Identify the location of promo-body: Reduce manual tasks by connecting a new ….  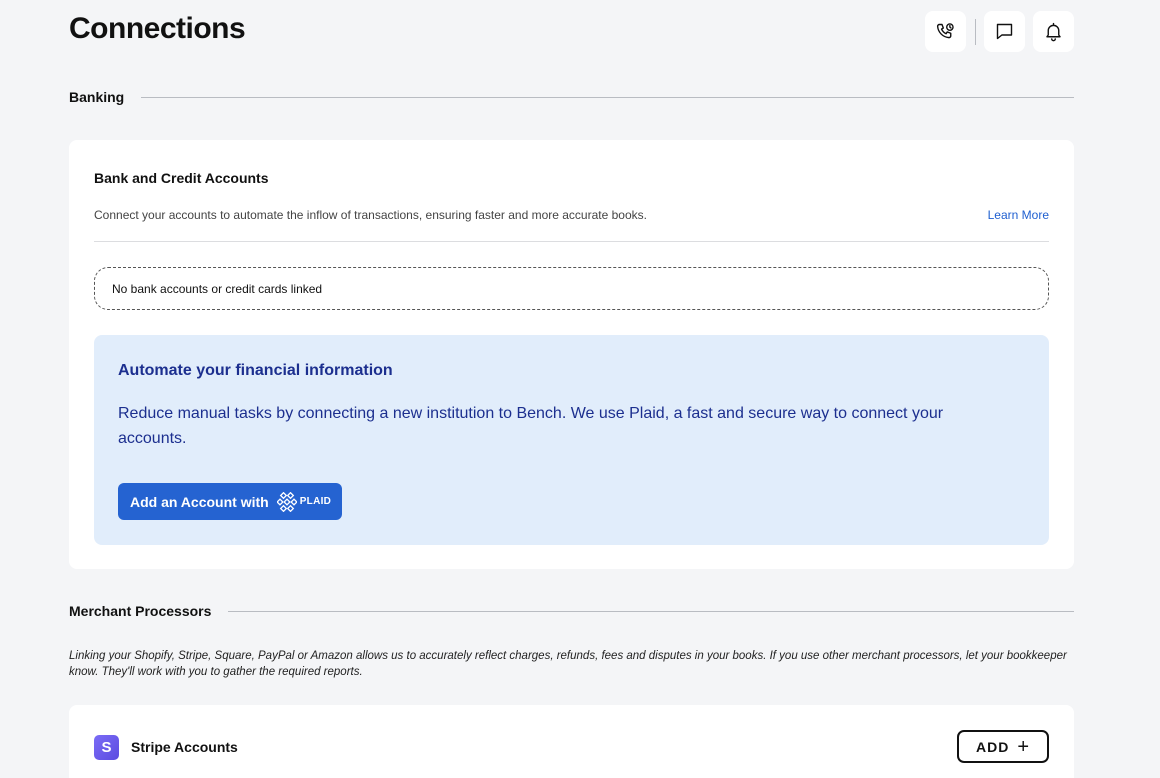
(531, 426).